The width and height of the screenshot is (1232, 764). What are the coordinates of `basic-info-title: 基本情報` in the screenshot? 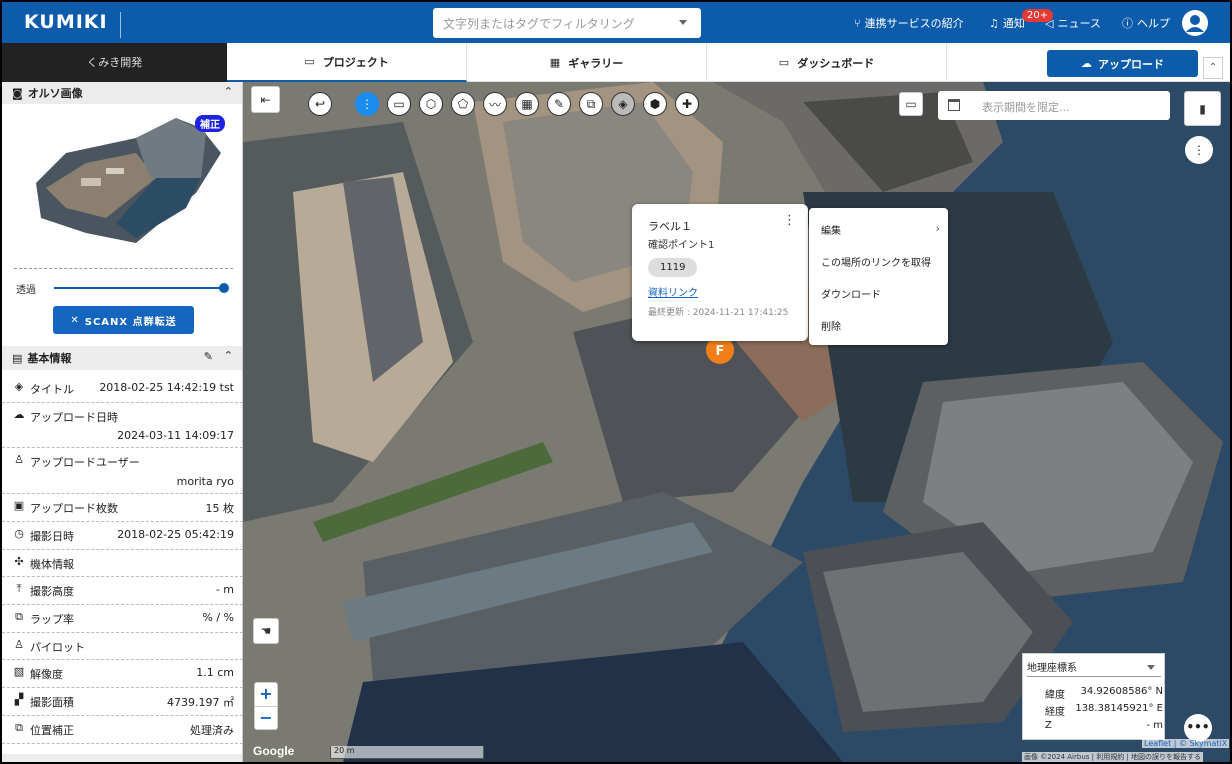 It's located at (49, 358).